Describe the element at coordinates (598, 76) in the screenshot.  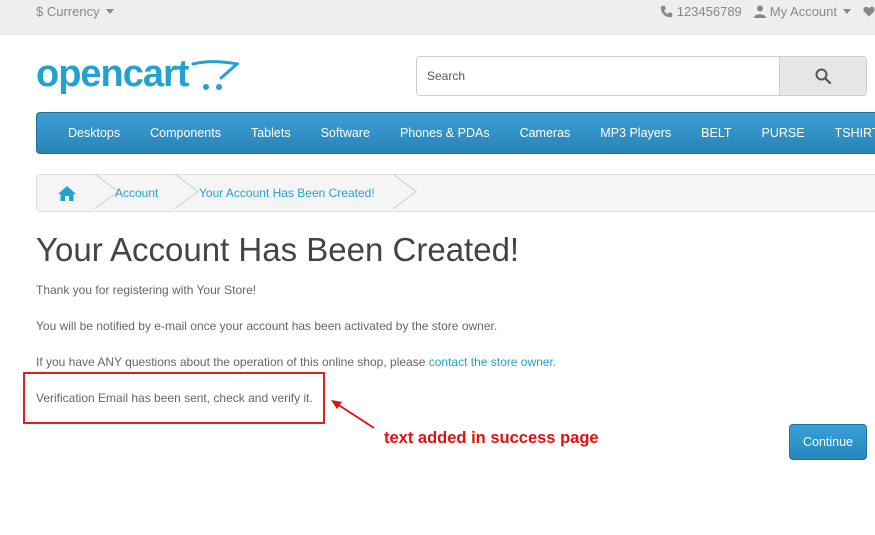
I see `search-input` at that location.